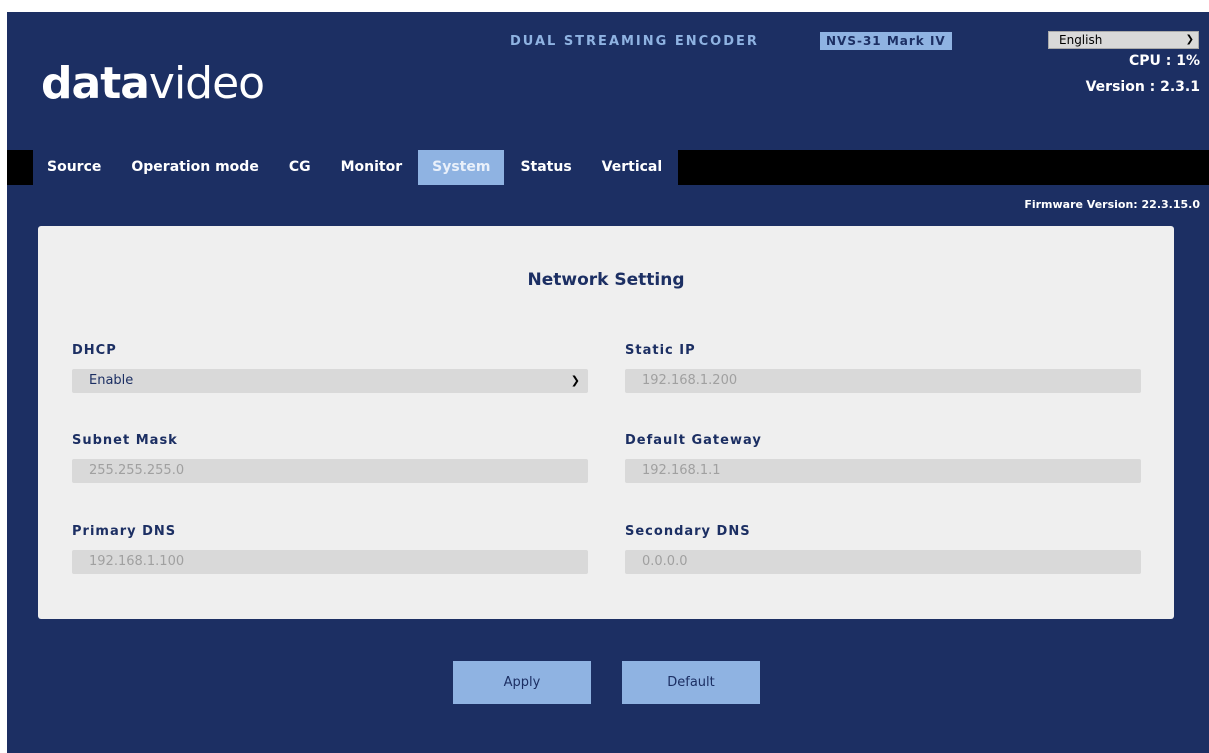 Image resolution: width=1209 pixels, height=753 pixels. I want to click on subnet-mask-input: 255.255.255.0, so click(330, 471).